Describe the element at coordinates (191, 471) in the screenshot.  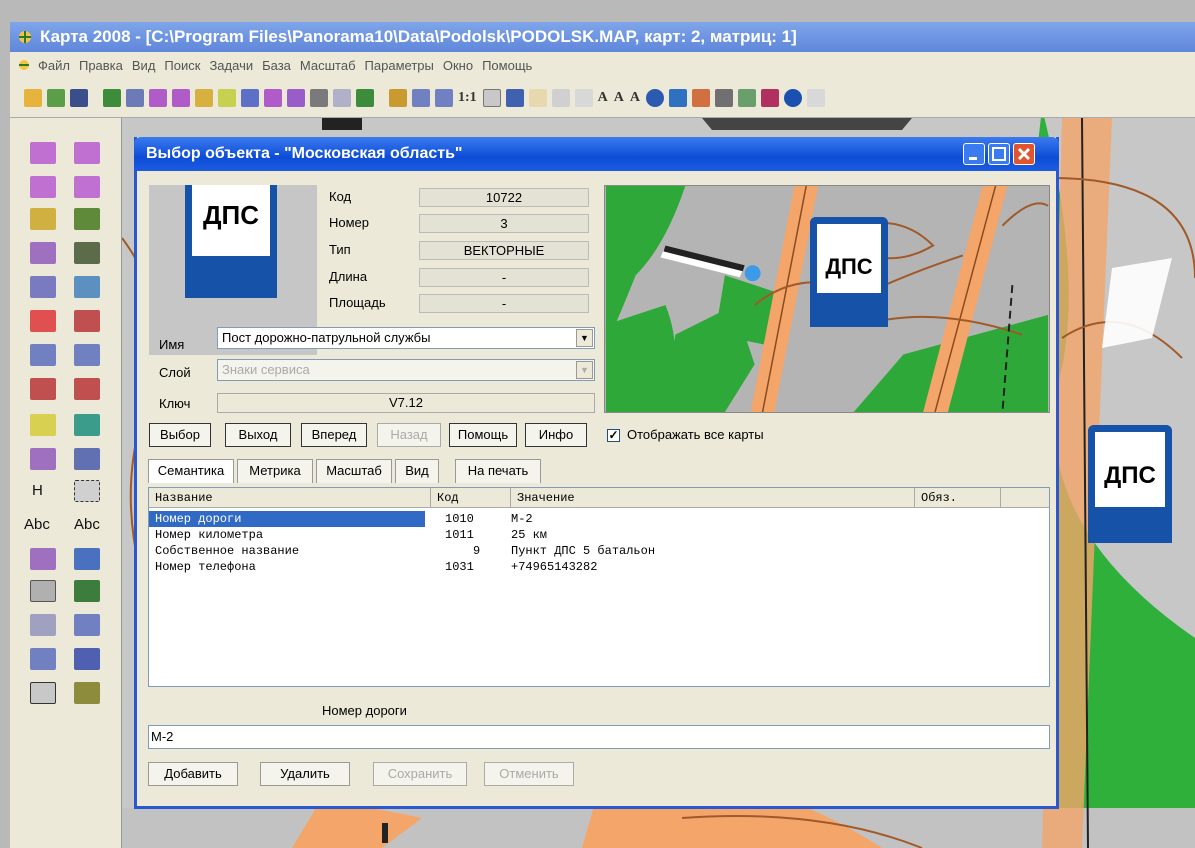
I see `tab-semantics: Семантика` at that location.